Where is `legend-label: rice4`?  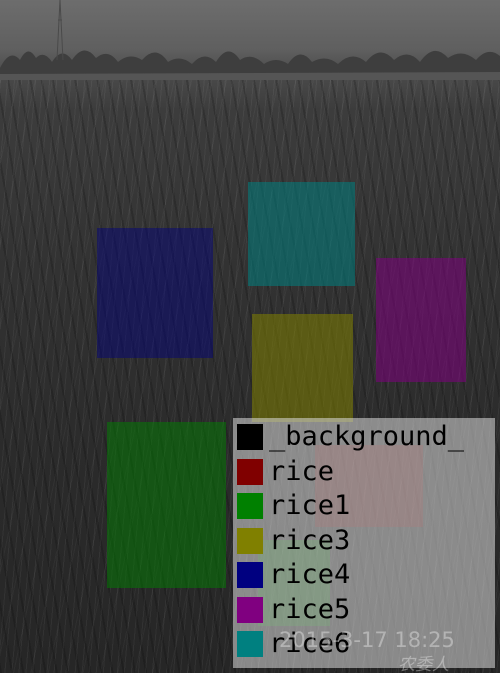
legend-label: rice4 is located at coordinates (310, 574).